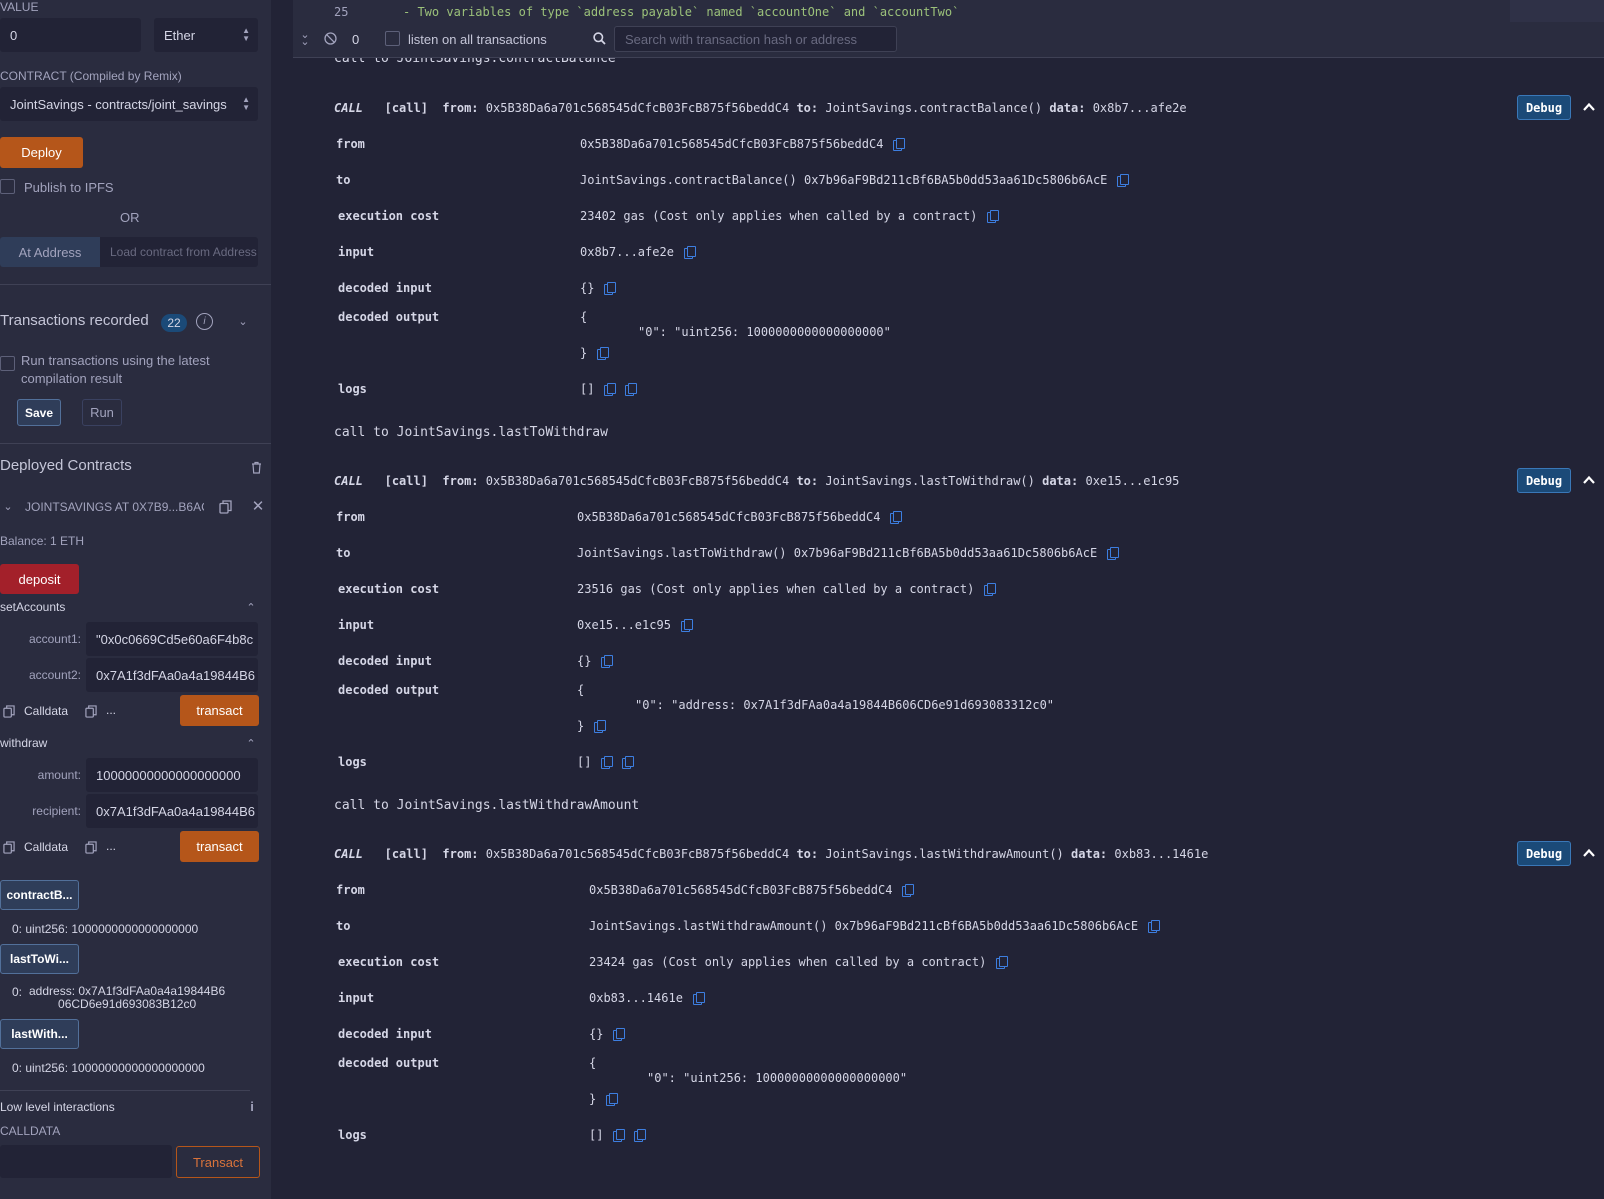 This screenshot has height=1199, width=1604. I want to click on clear-console-icon, so click(330, 38).